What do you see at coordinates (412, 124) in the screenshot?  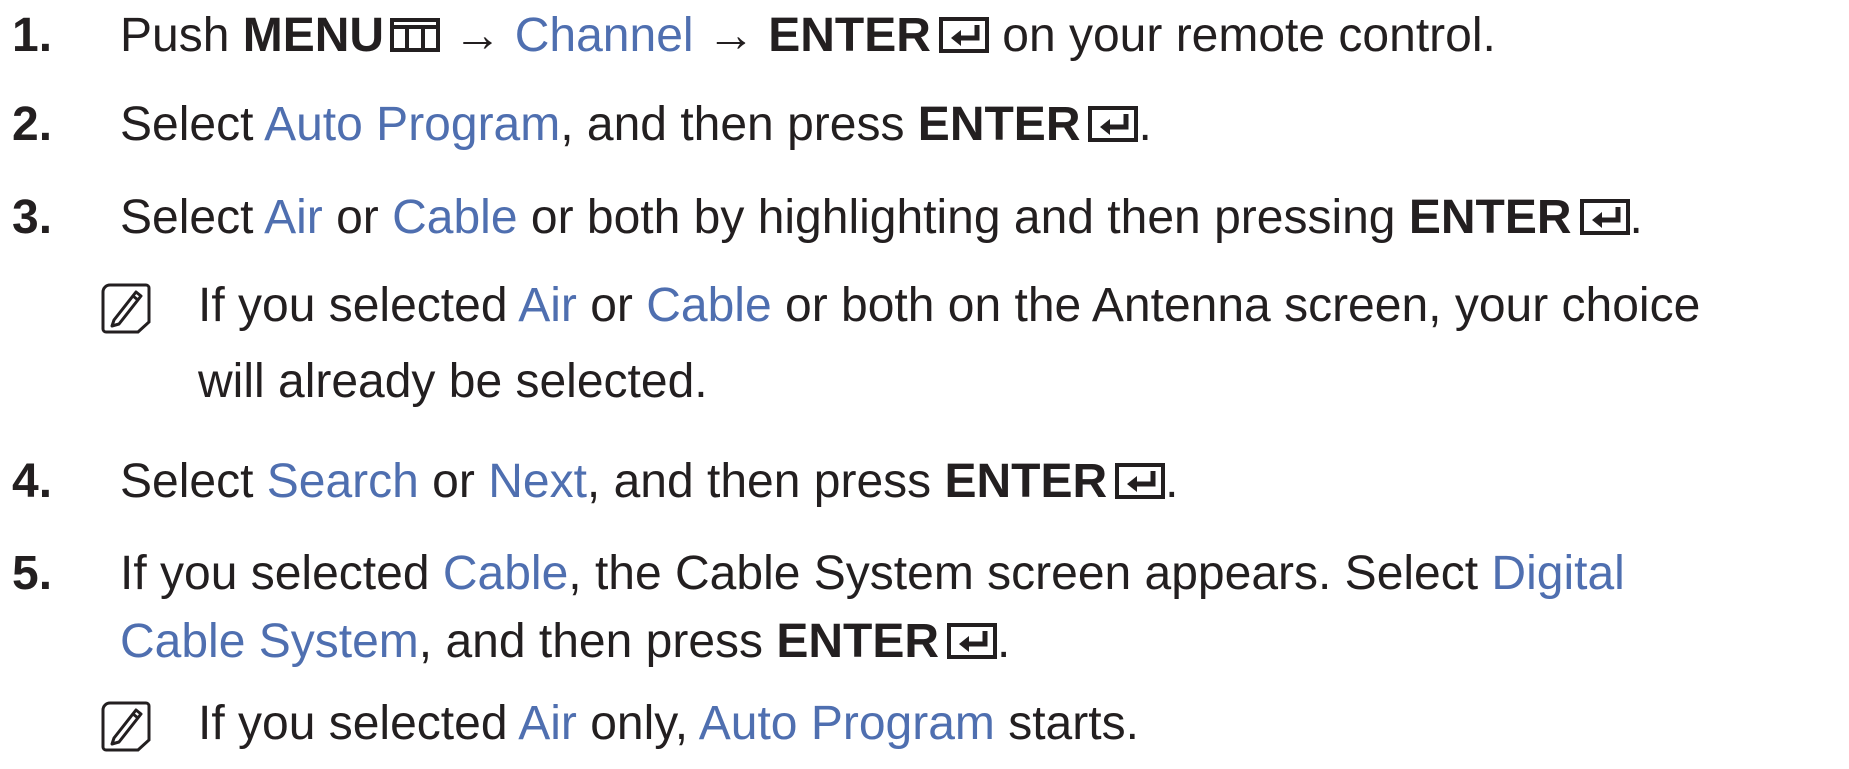 I see `menu-option-auto-program: Auto Program` at bounding box center [412, 124].